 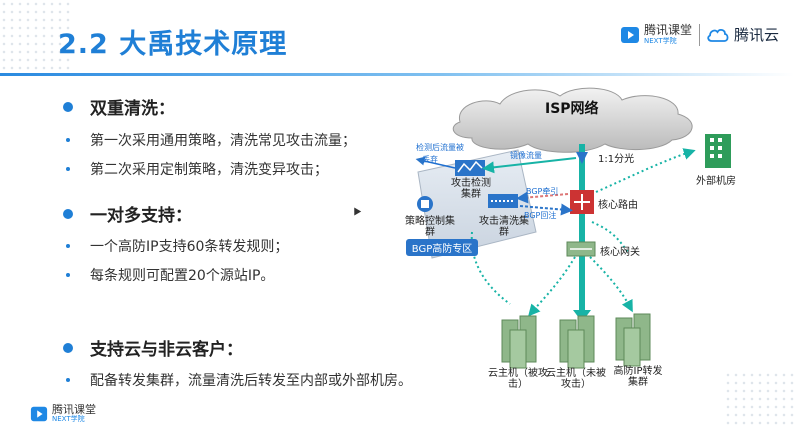 I want to click on section-title: 一对多支持：, so click(x=141, y=216).